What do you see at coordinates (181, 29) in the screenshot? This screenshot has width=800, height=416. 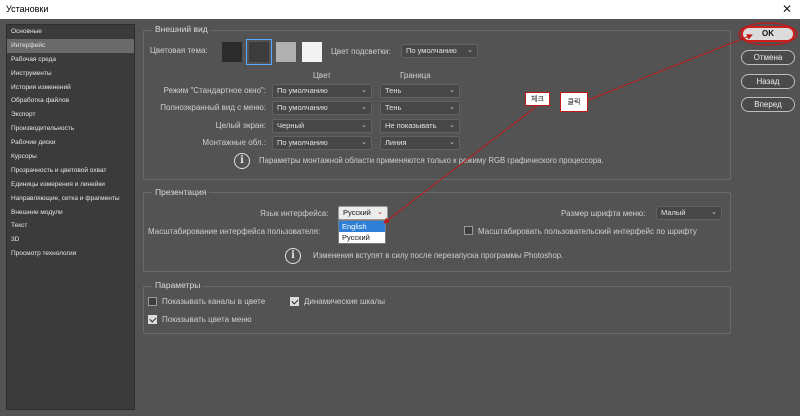 I see `appearance-legend: Внешний вид` at bounding box center [181, 29].